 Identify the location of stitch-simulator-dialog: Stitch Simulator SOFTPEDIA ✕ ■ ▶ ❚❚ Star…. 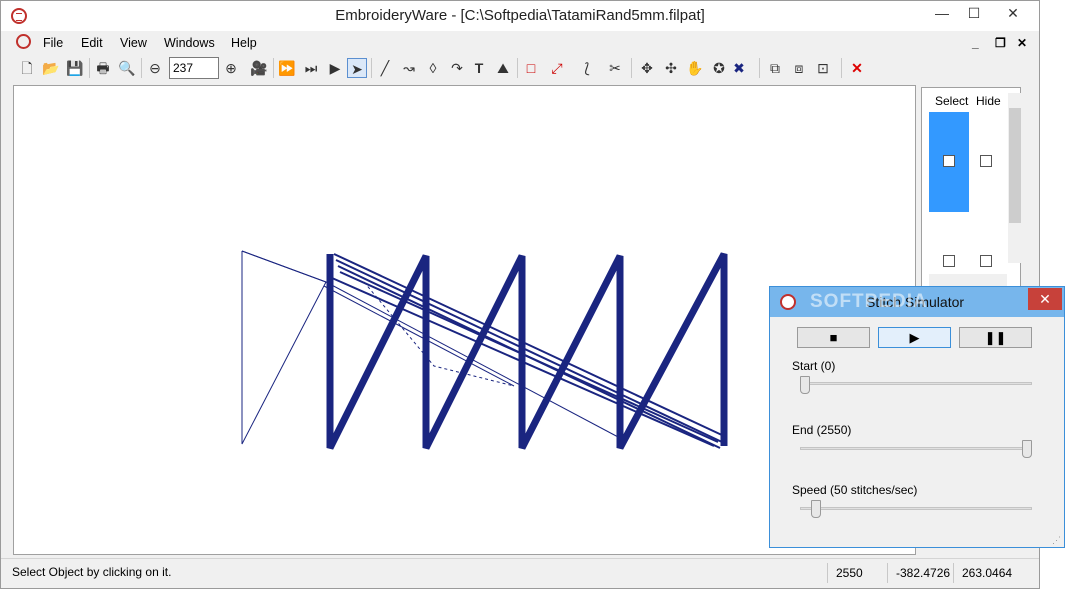
(917, 417).